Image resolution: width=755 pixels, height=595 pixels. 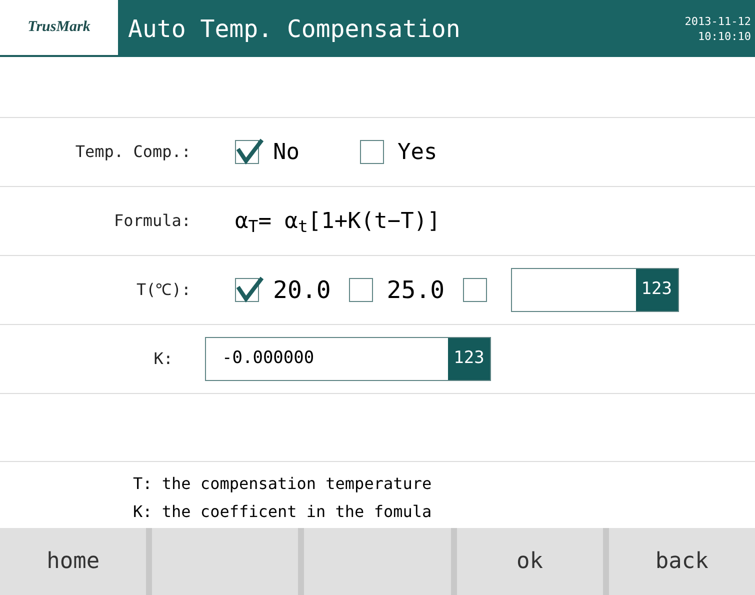 What do you see at coordinates (133, 152) in the screenshot?
I see `field-label: Temp. Comp.:` at bounding box center [133, 152].